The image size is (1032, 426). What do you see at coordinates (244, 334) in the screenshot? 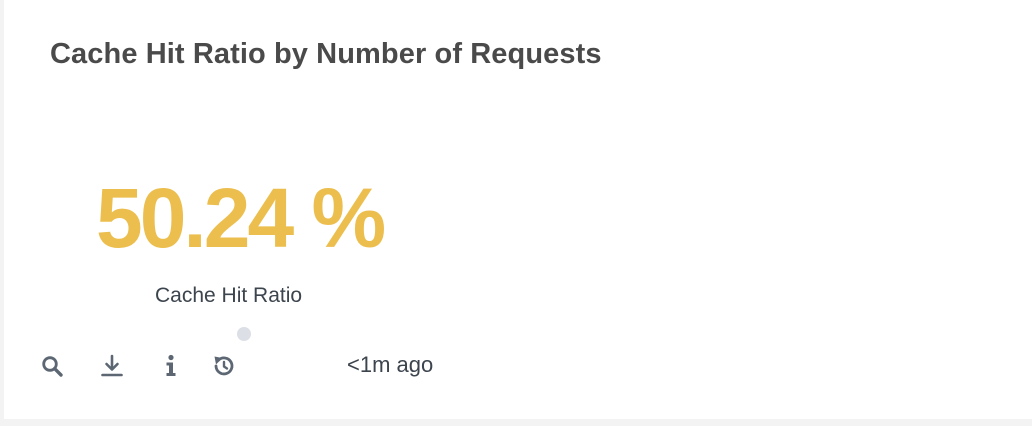
I see `pager-dot` at bounding box center [244, 334].